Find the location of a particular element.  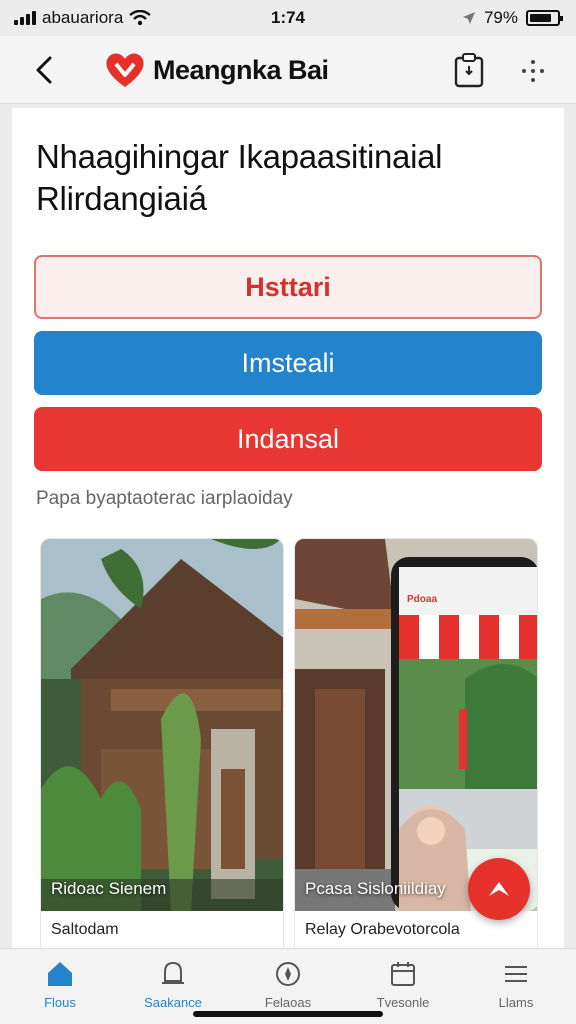

heart-logo-icon is located at coordinates (125, 70).